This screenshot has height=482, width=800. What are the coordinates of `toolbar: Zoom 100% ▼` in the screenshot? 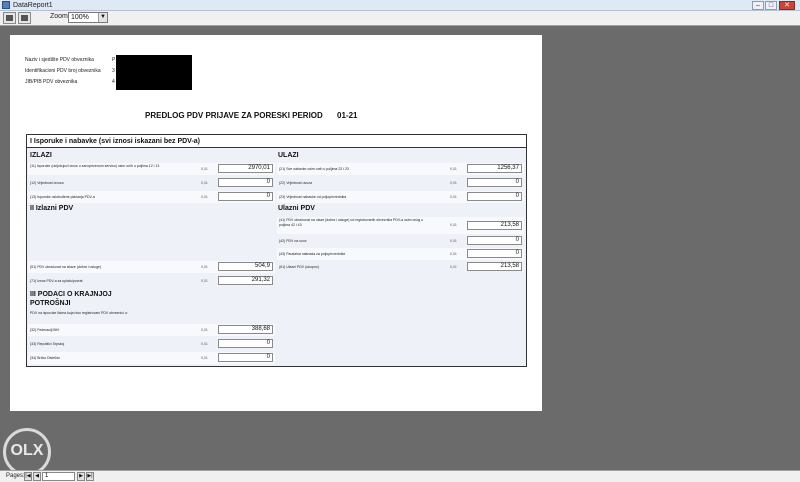 It's located at (400, 18).